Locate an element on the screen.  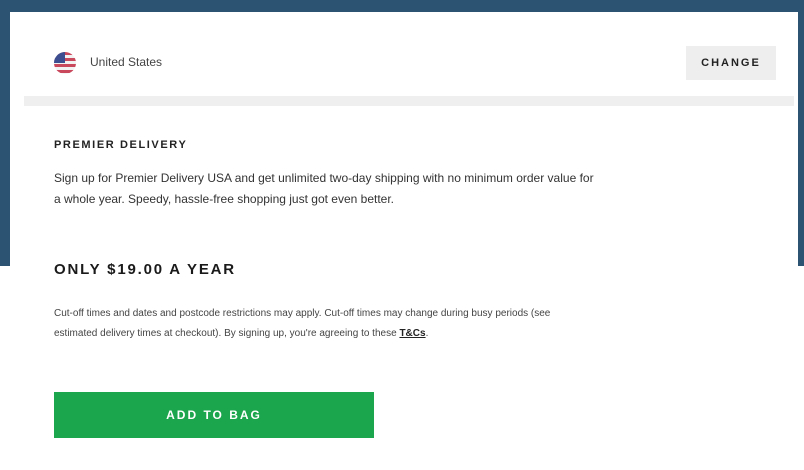
terms-link: T&Cs is located at coordinates (412, 333).